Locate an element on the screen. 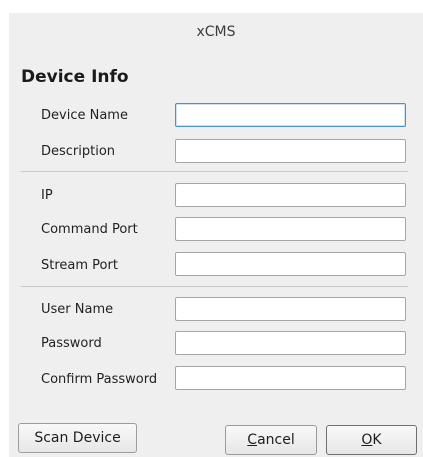 The height and width of the screenshot is (457, 423). cancel-mnemonic: C is located at coordinates (252, 440).